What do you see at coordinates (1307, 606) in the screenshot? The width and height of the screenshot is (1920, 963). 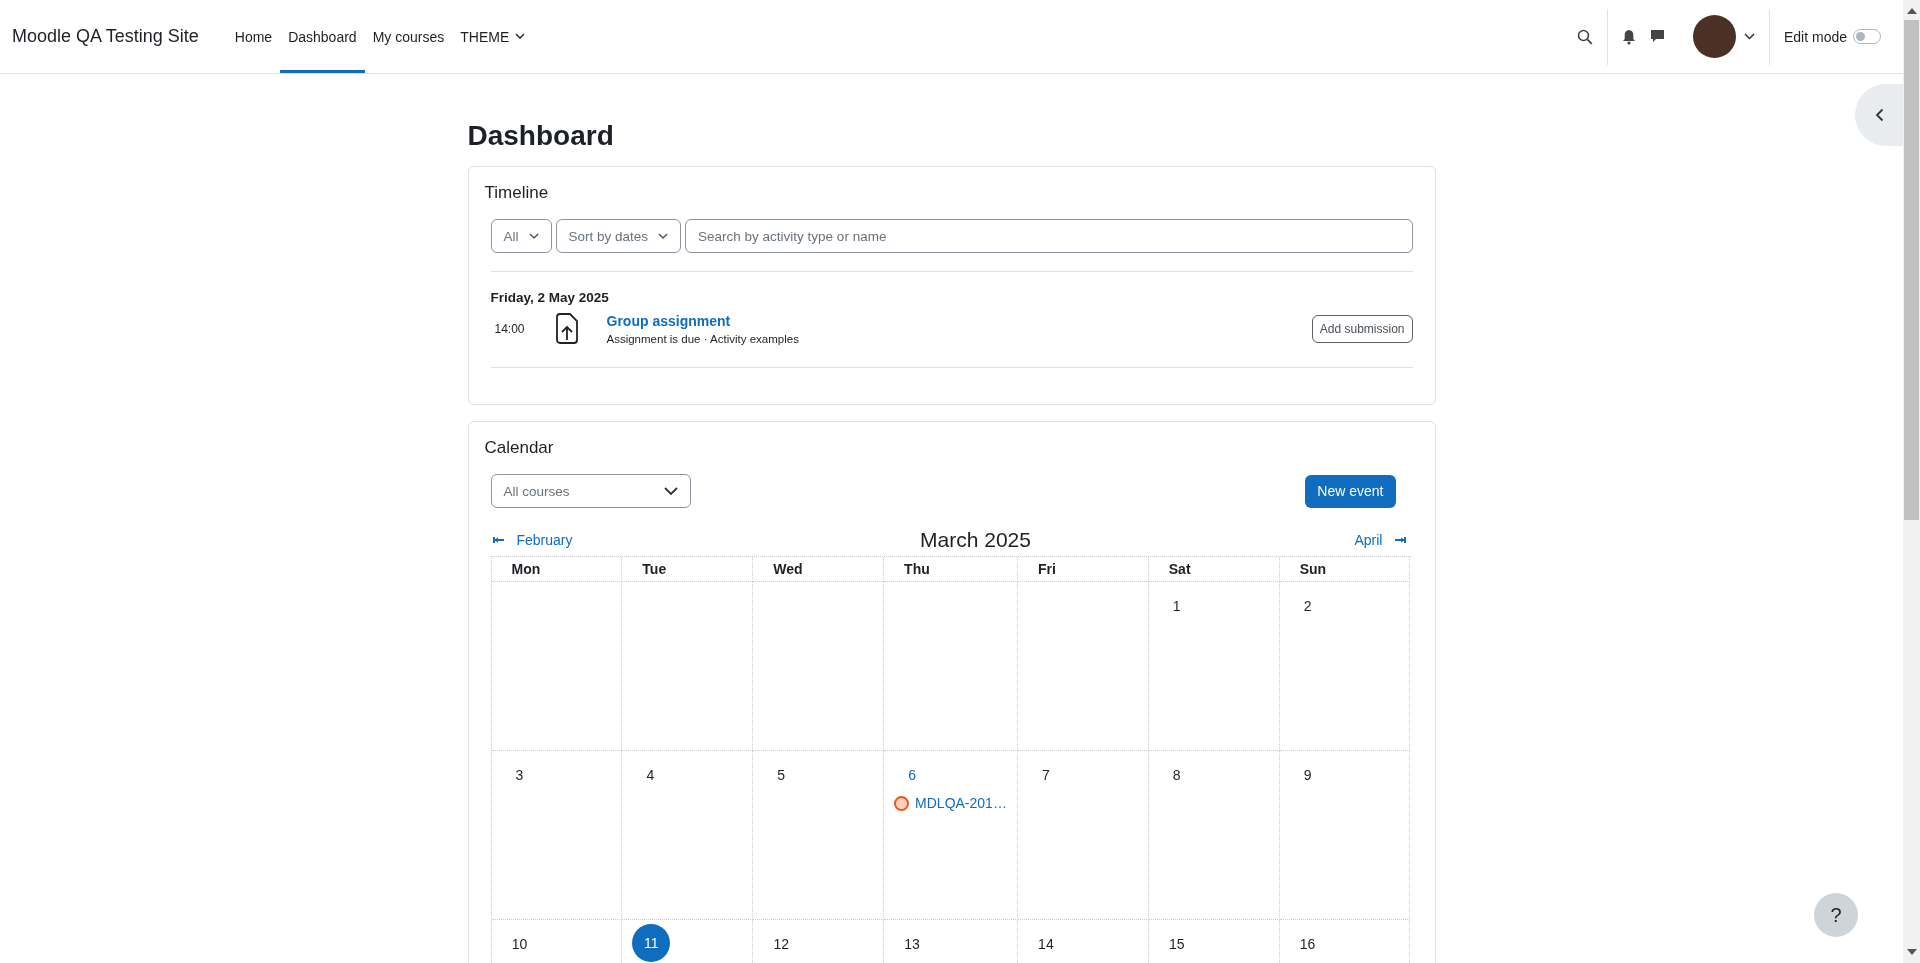 I see `day-number: 2` at bounding box center [1307, 606].